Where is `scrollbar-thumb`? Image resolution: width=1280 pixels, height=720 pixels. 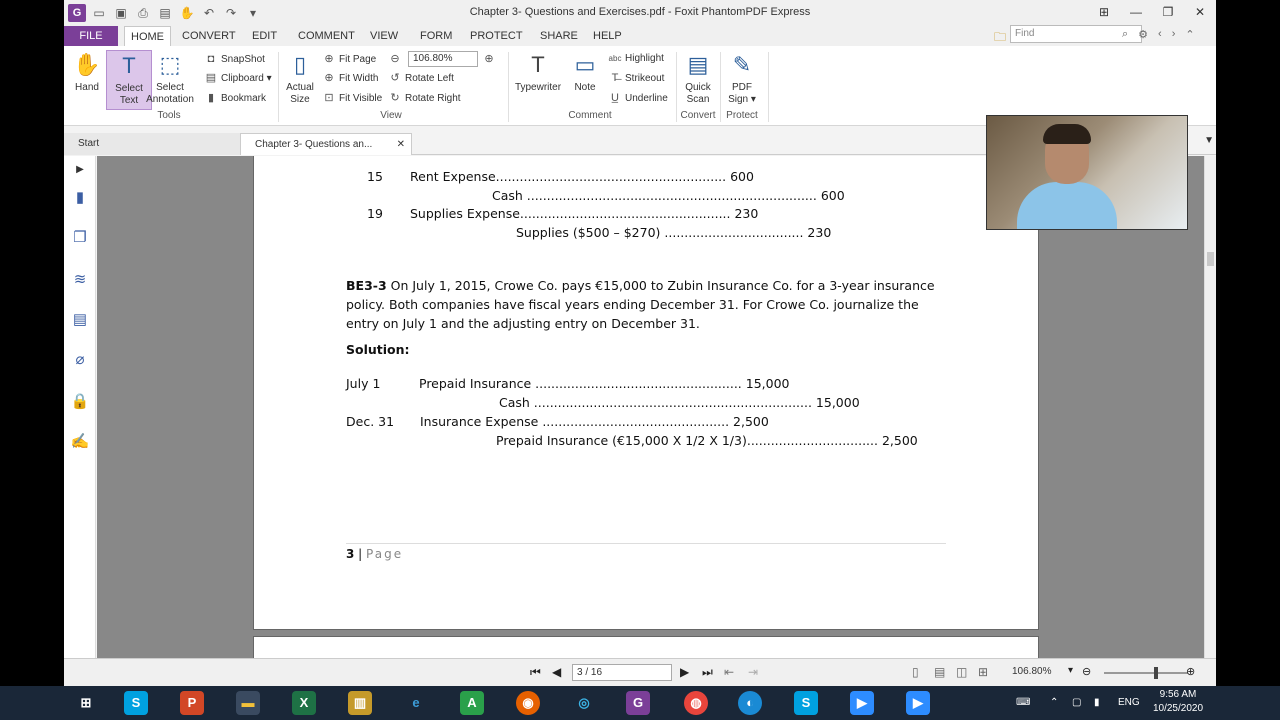 scrollbar-thumb is located at coordinates (1210, 259).